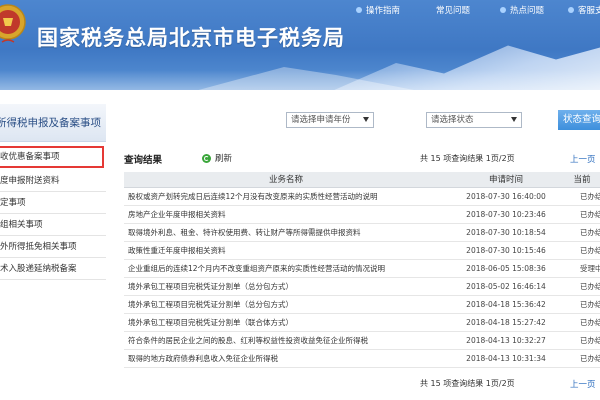 This screenshot has width=600, height=400. What do you see at coordinates (467, 158) in the screenshot?
I see `paging-info: 共 15 项查询结果 1页/2页` at bounding box center [467, 158].